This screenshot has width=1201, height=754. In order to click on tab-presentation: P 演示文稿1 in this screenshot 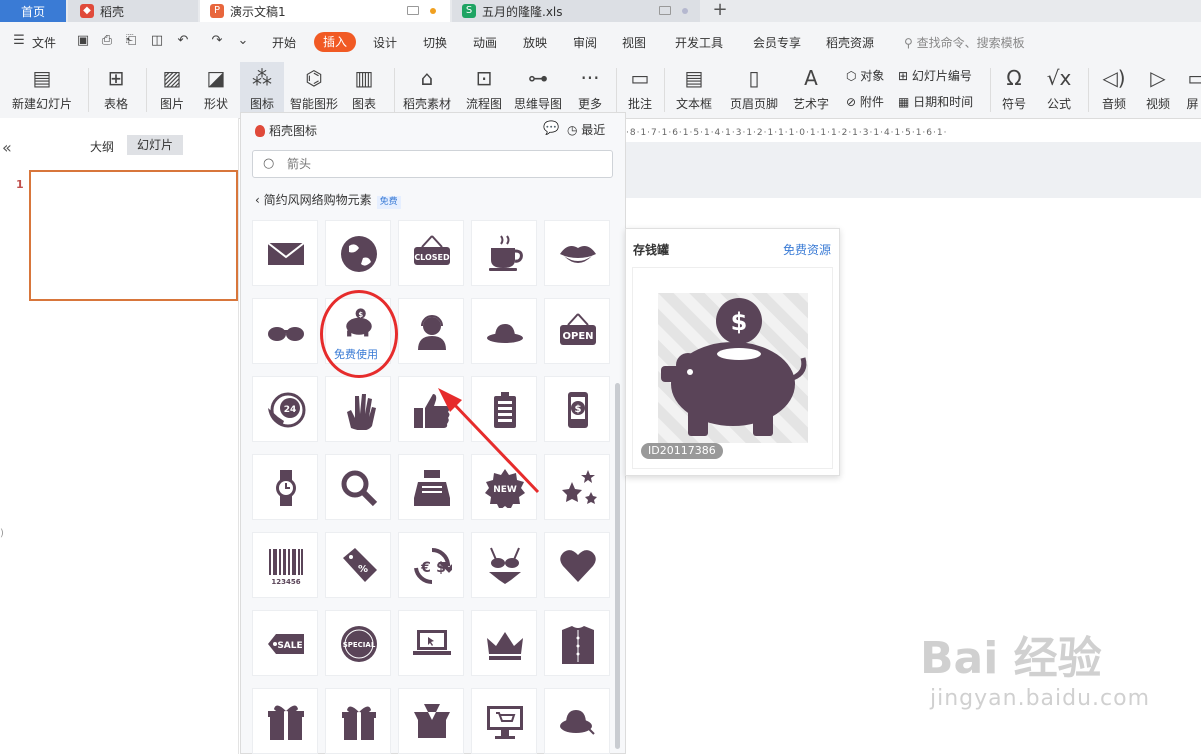, I will do `click(325, 11)`.